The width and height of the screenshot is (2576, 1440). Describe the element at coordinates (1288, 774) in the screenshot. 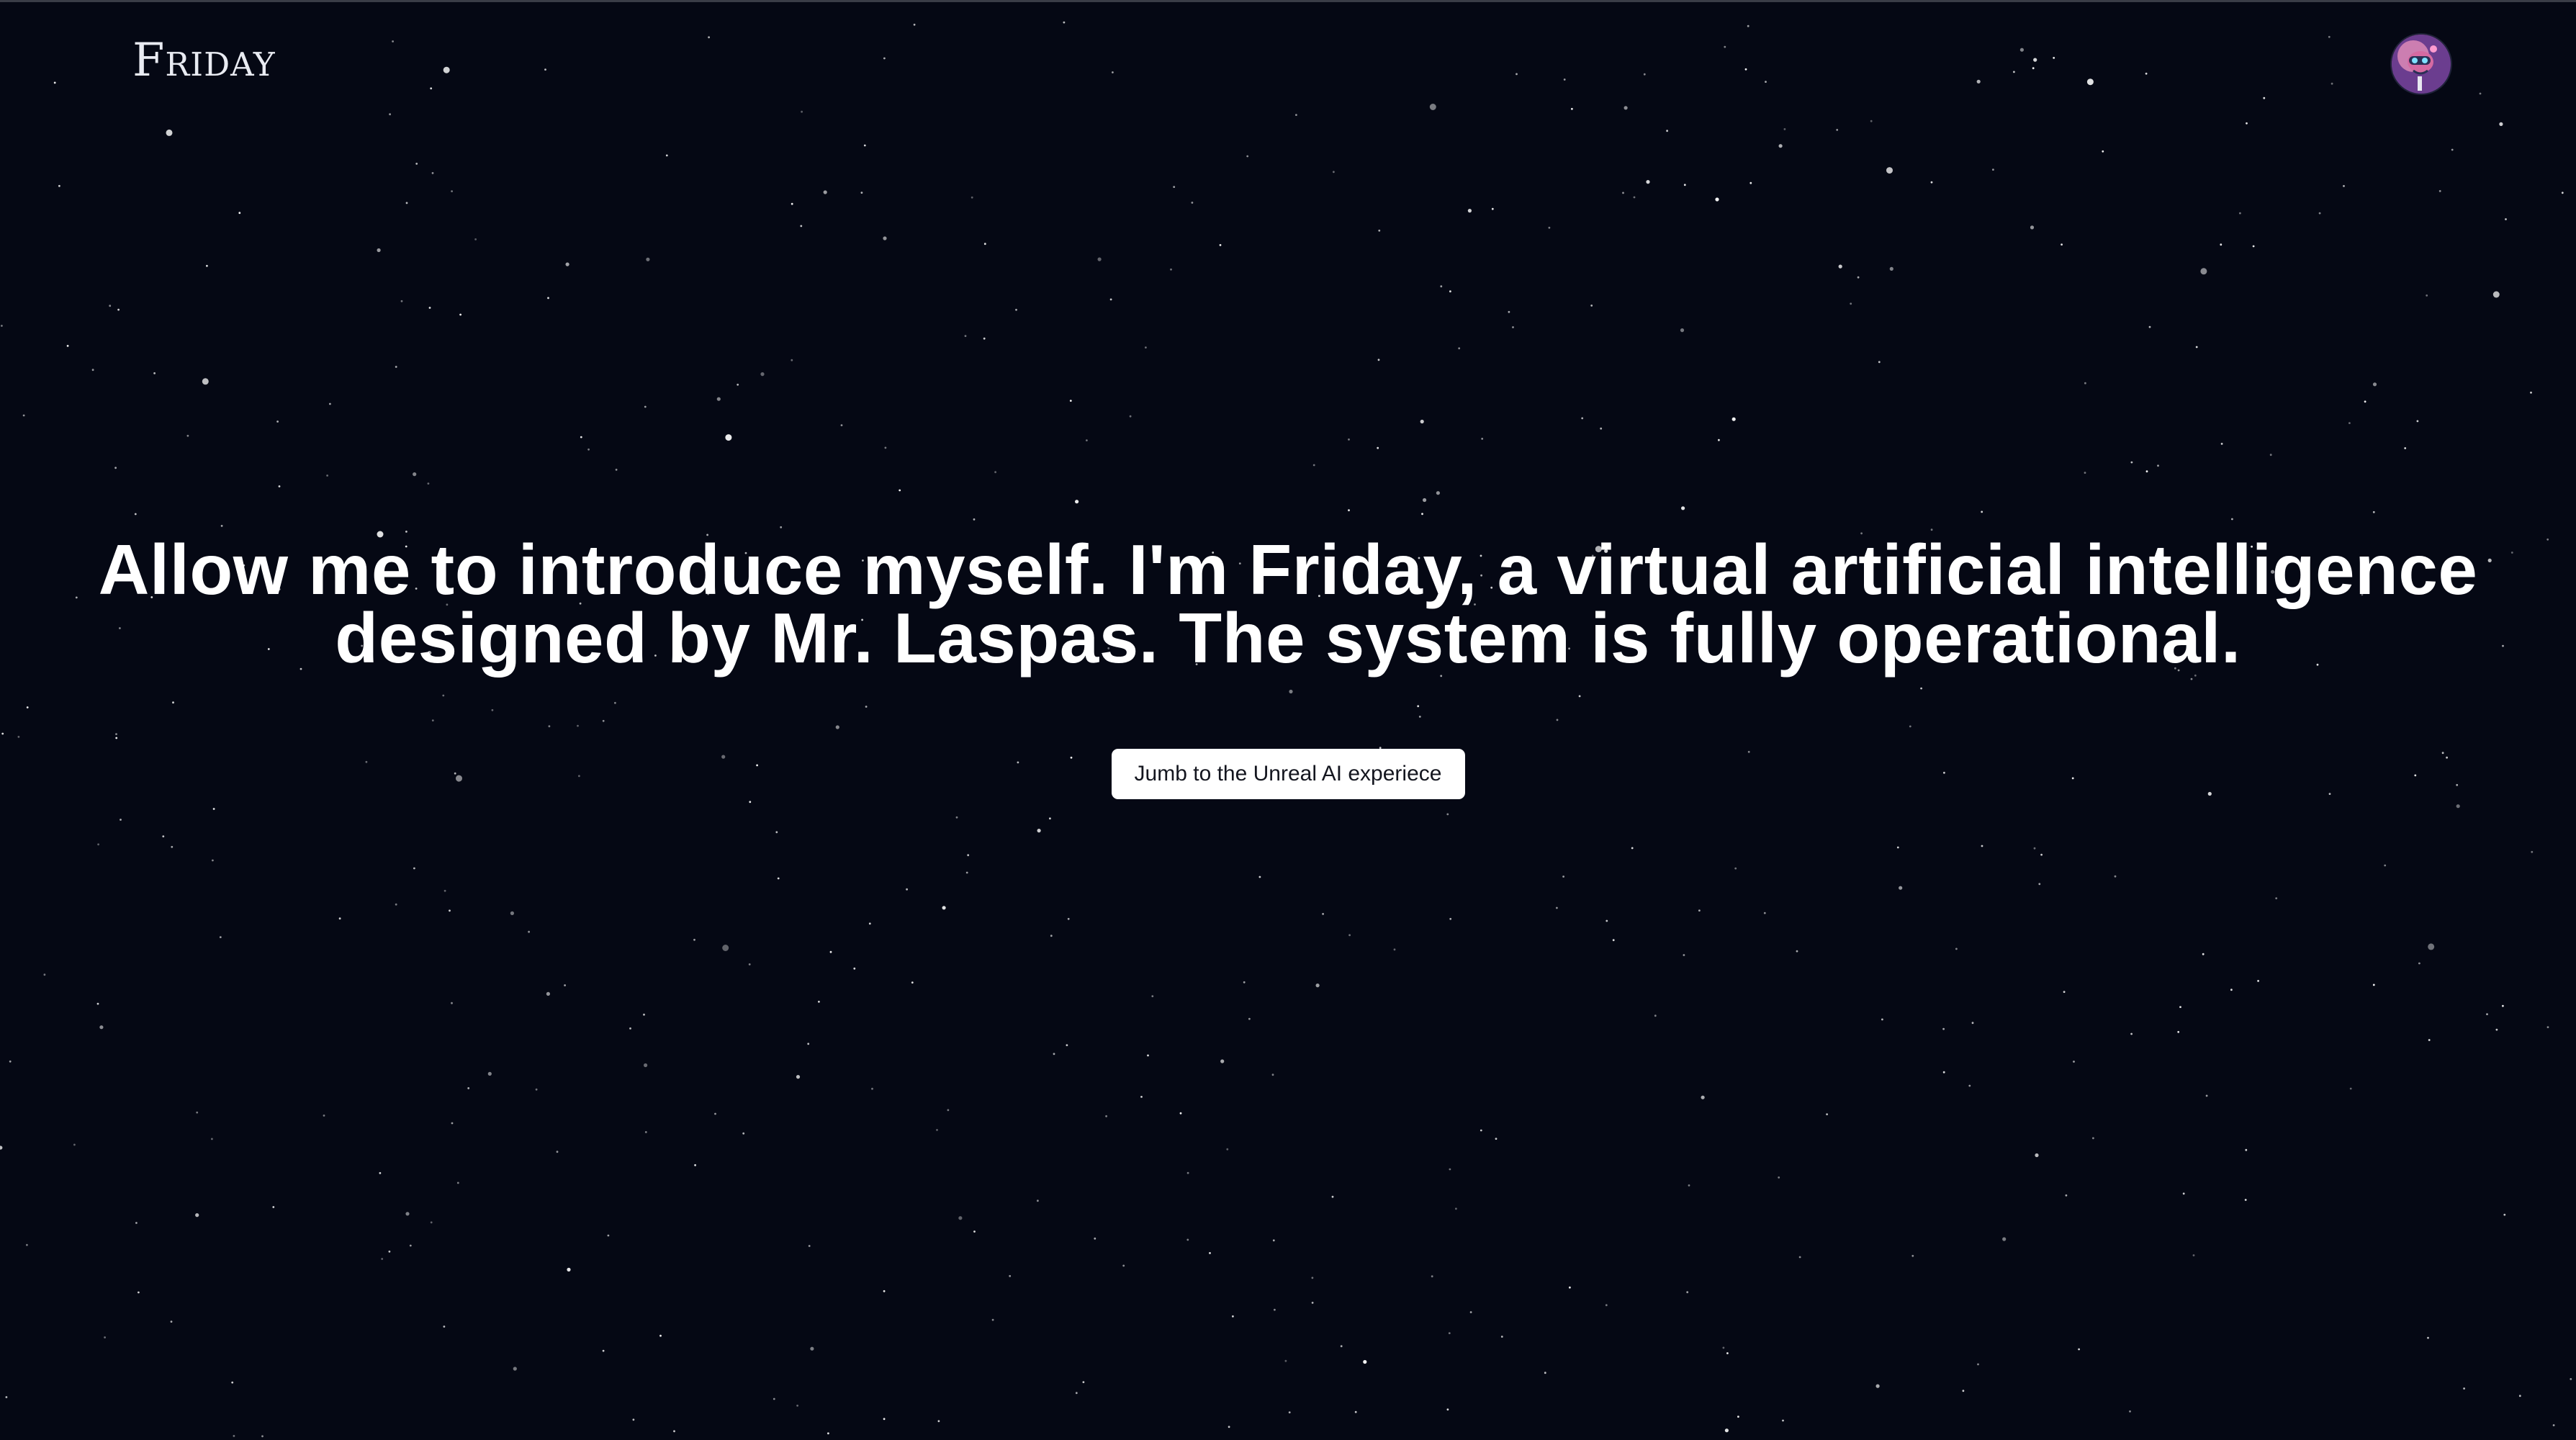

I see `unreal-ai-experience-button: Jumb to the Unreal AI experiece` at that location.